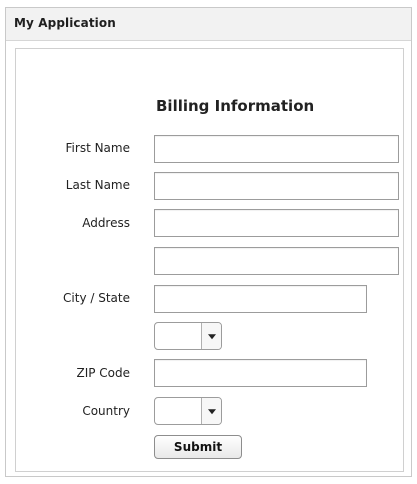 This screenshot has width=417, height=484. What do you see at coordinates (276, 223) in the screenshot?
I see `address-line-1-field` at bounding box center [276, 223].